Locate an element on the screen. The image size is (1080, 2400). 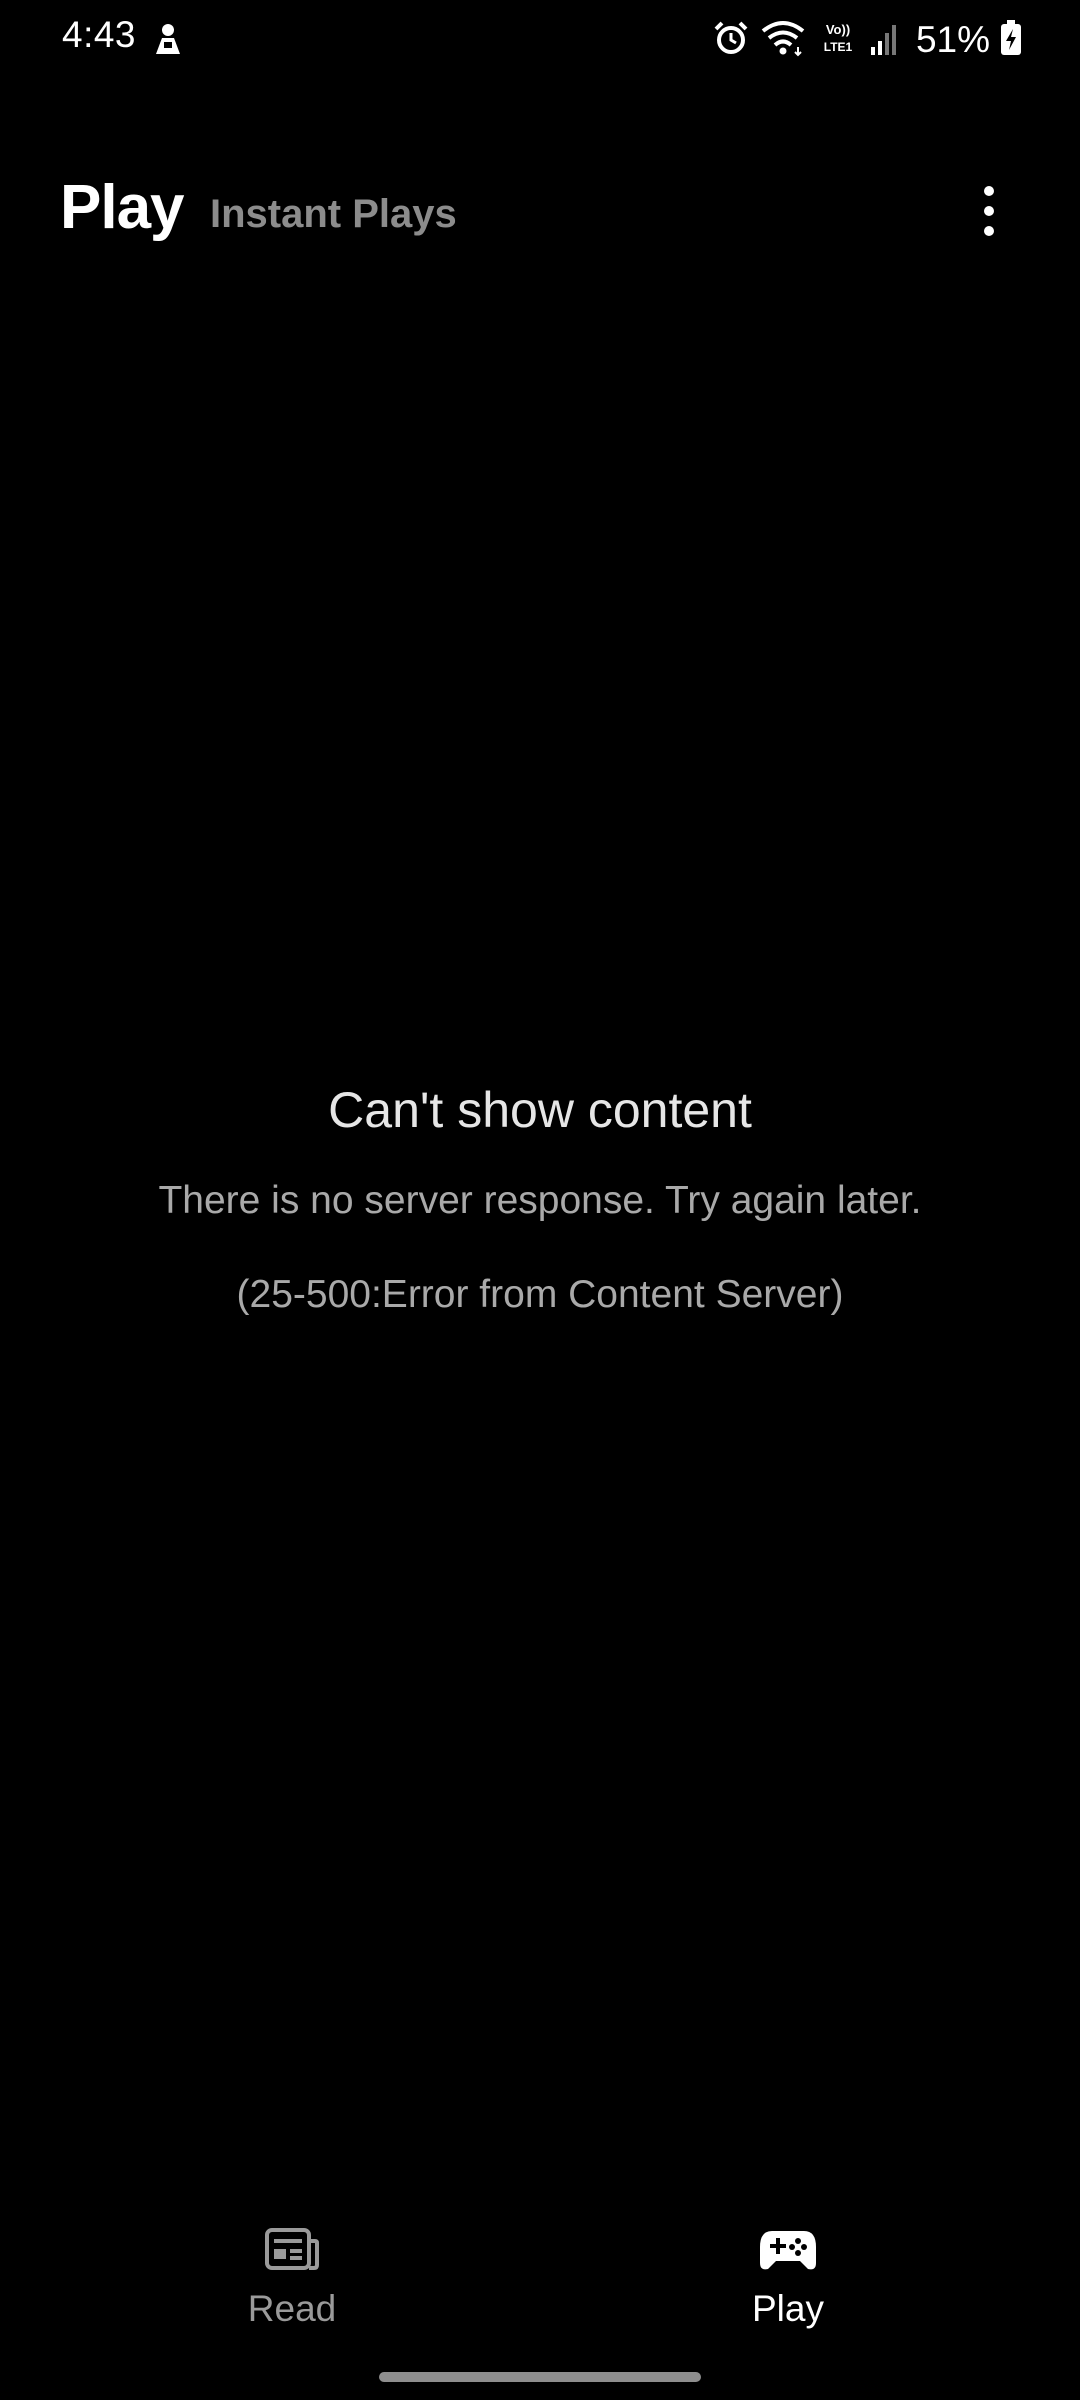
battery-charging-icon is located at coordinates (1011, 40).